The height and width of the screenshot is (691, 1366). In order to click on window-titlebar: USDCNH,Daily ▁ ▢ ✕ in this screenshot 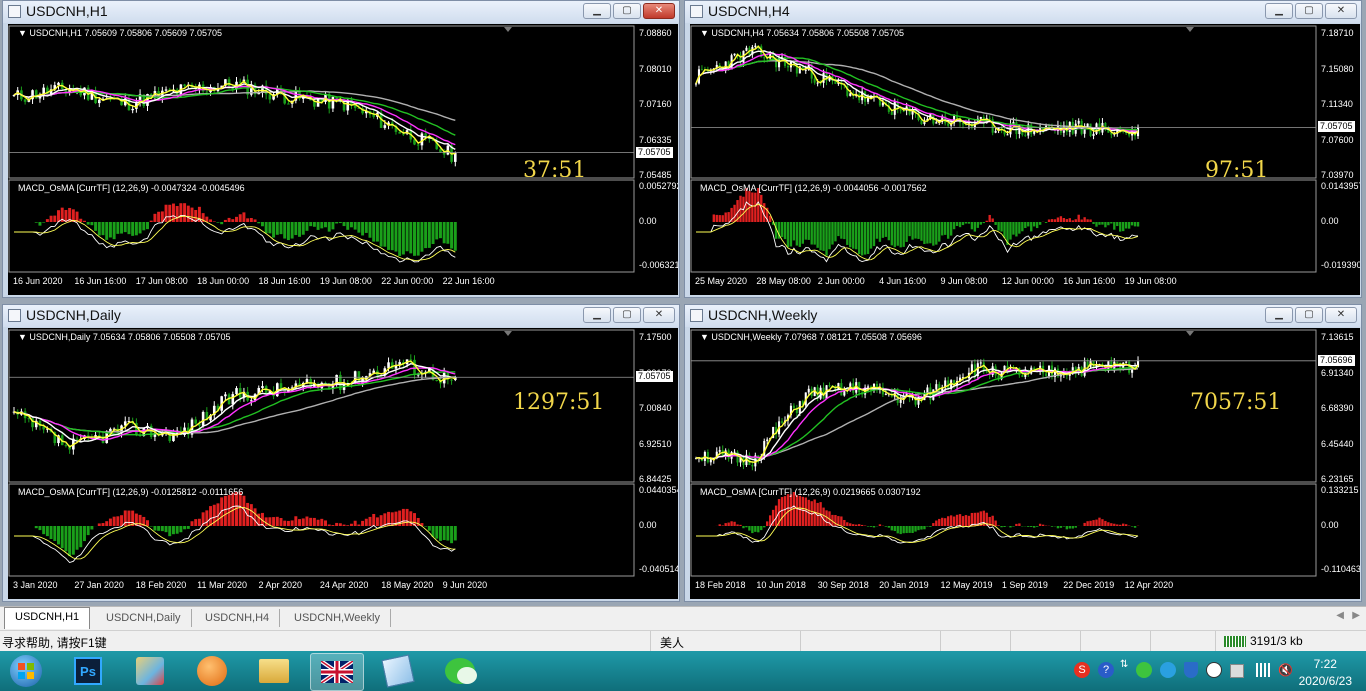, I will do `click(341, 316)`.